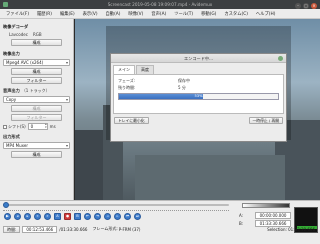 Image resolution: width=320 pixels, height=244 pixels. What do you see at coordinates (37, 216) in the screenshot?
I see `prev-keyframe-icon: «` at bounding box center [37, 216].